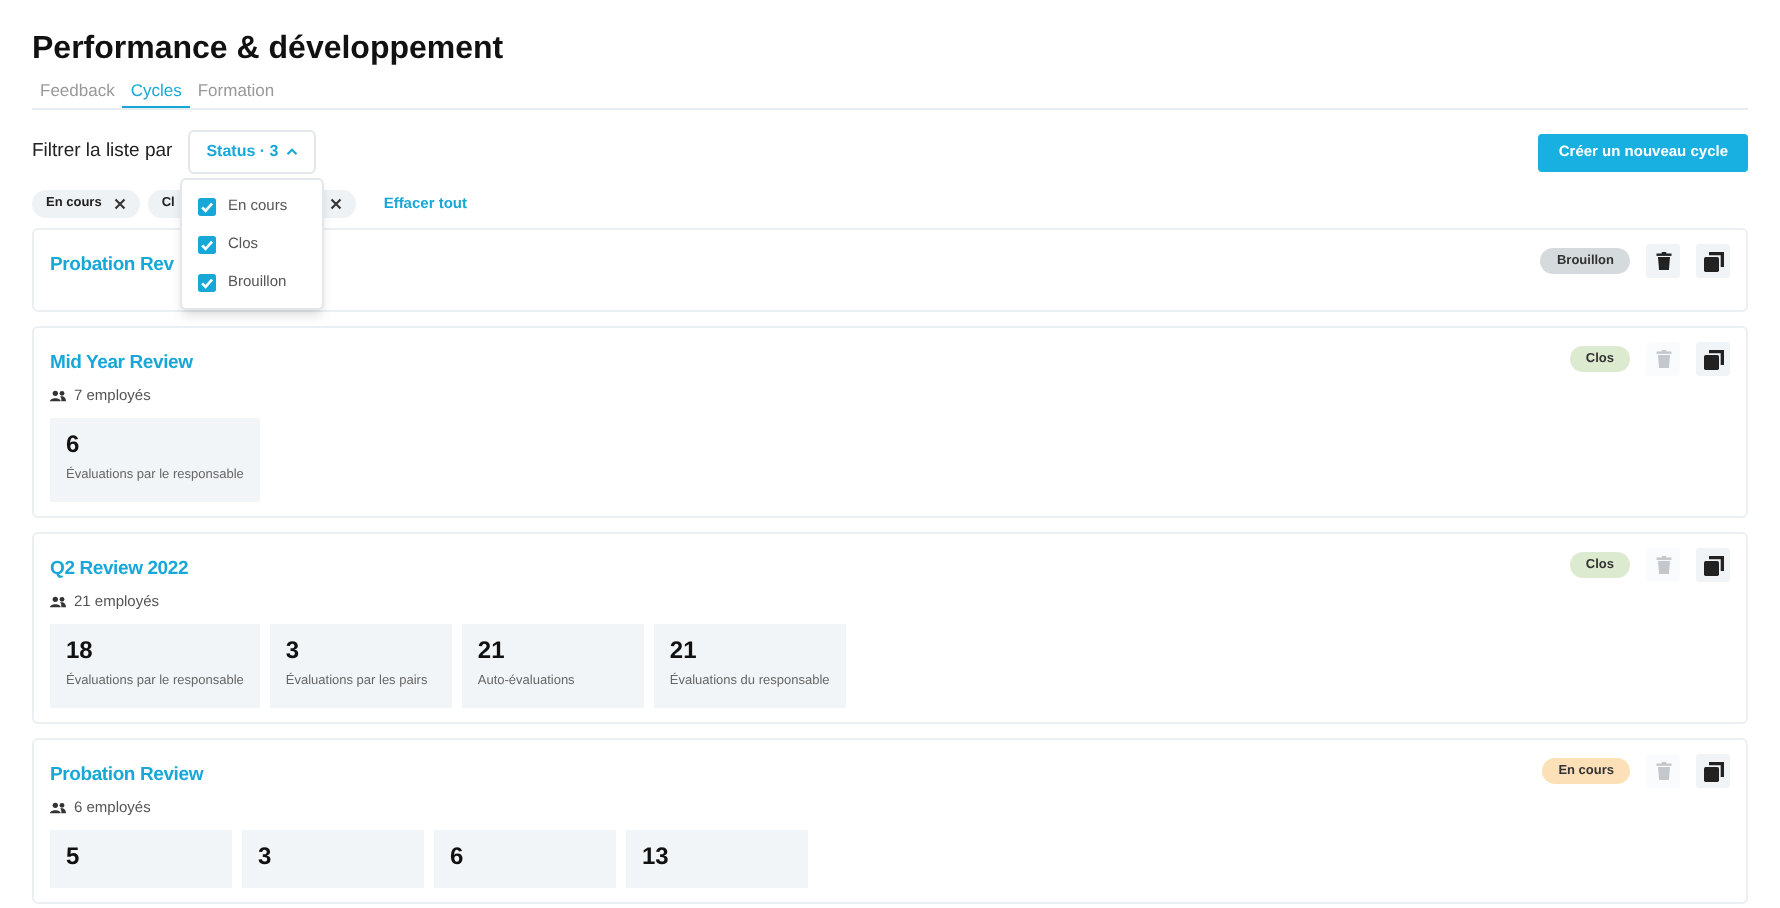  I want to click on tab: Feedback, so click(77, 93).